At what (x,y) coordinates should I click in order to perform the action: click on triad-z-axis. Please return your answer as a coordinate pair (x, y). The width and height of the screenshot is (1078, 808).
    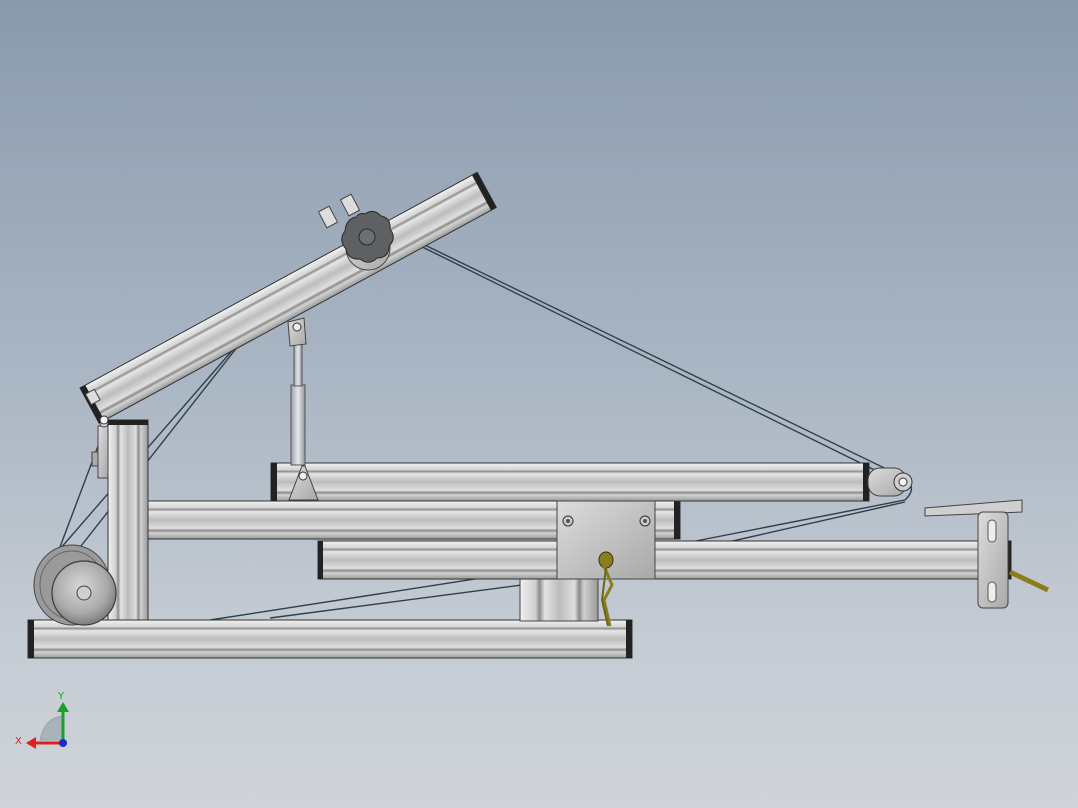
    Looking at the image, I should click on (63, 743).